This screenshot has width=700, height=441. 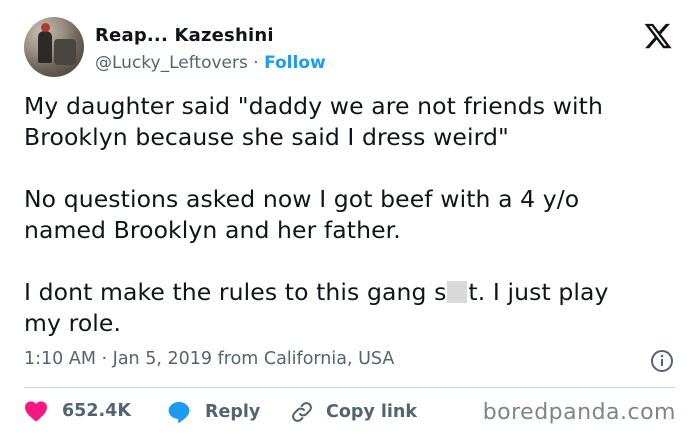 I want to click on info-icon, so click(x=662, y=361).